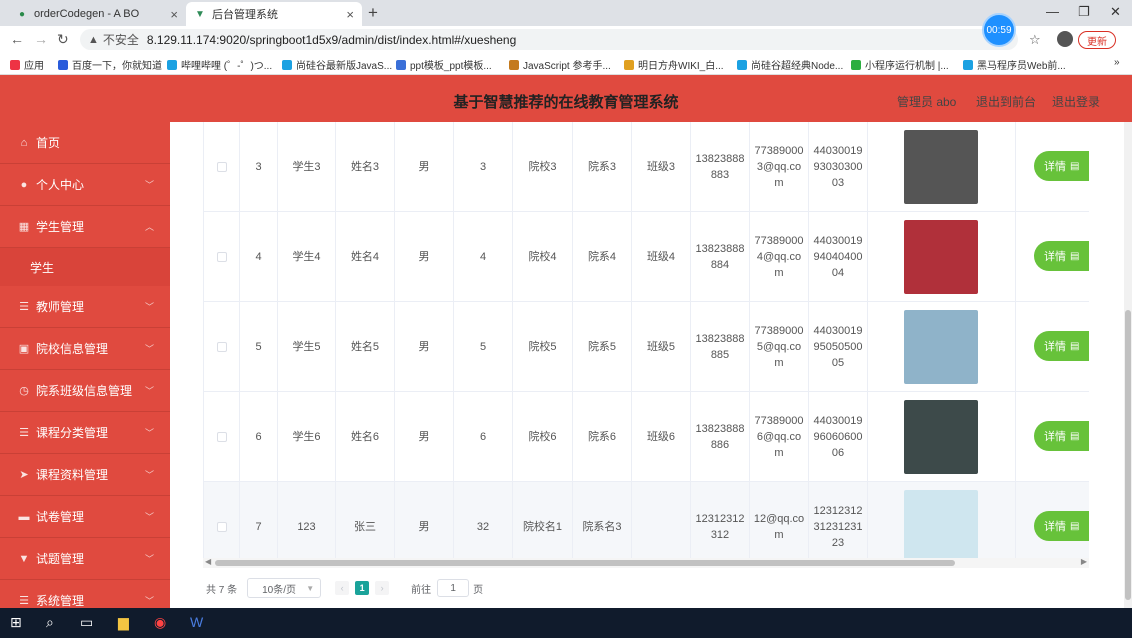 This screenshot has width=1132, height=638. What do you see at coordinates (85, 307) in the screenshot?
I see `sidebar-item-teachers: ☰ 教师管理 ﹀` at bounding box center [85, 307].